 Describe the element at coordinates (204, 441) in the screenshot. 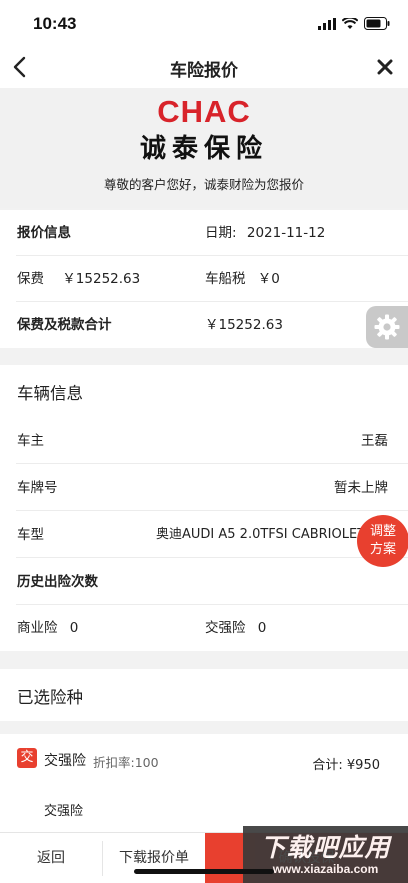

I see `owner-row: 车主 王磊` at that location.